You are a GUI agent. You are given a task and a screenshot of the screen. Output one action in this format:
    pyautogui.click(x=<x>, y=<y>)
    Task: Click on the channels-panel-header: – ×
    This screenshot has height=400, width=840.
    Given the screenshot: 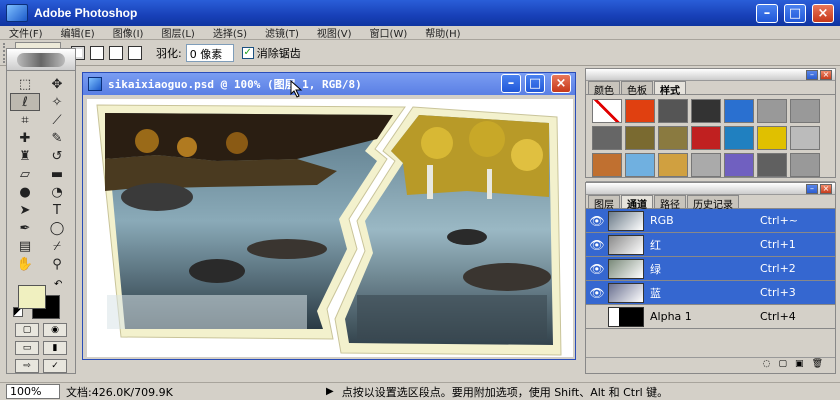 What is the action you would take?
    pyautogui.click(x=710, y=189)
    